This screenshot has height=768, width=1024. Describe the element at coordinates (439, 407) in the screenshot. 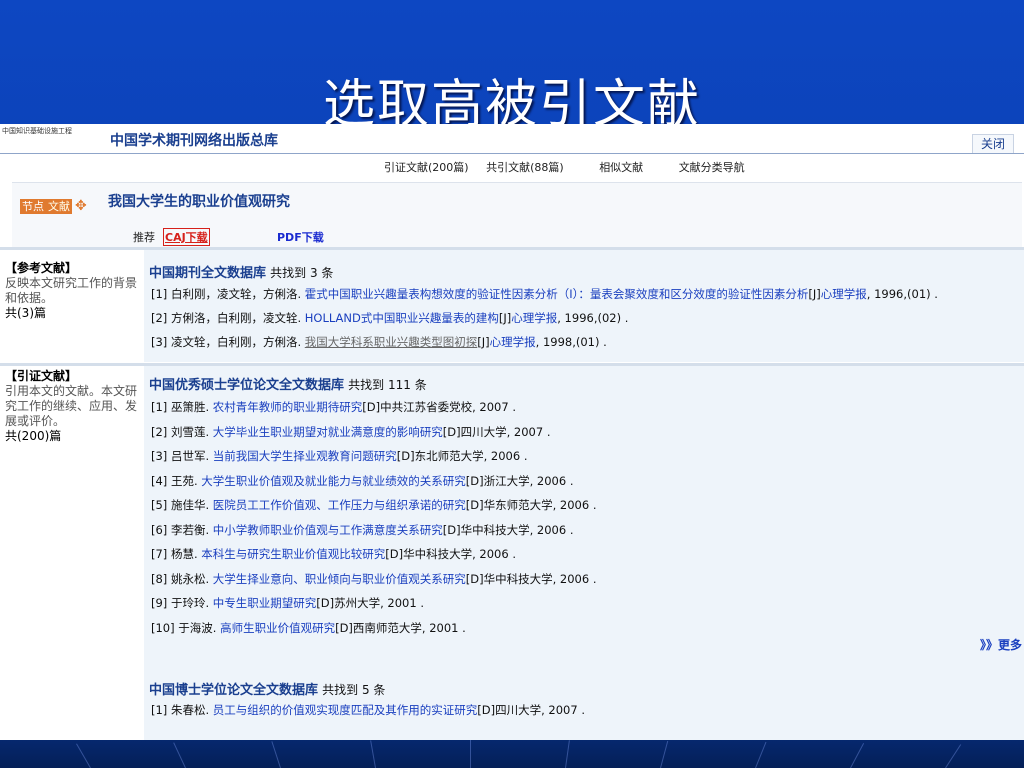

I see `citation-source: [D]中共江苏省委党校, 2007 .` at that location.